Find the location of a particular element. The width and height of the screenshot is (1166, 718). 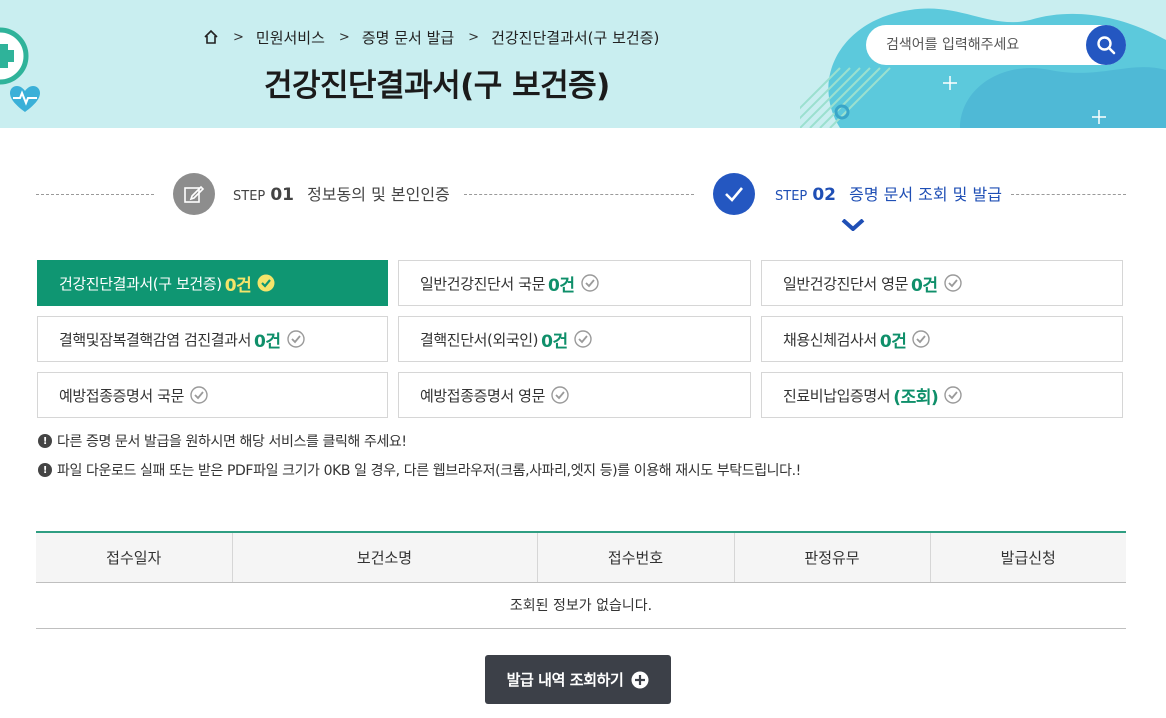

search-box is located at coordinates (996, 45).